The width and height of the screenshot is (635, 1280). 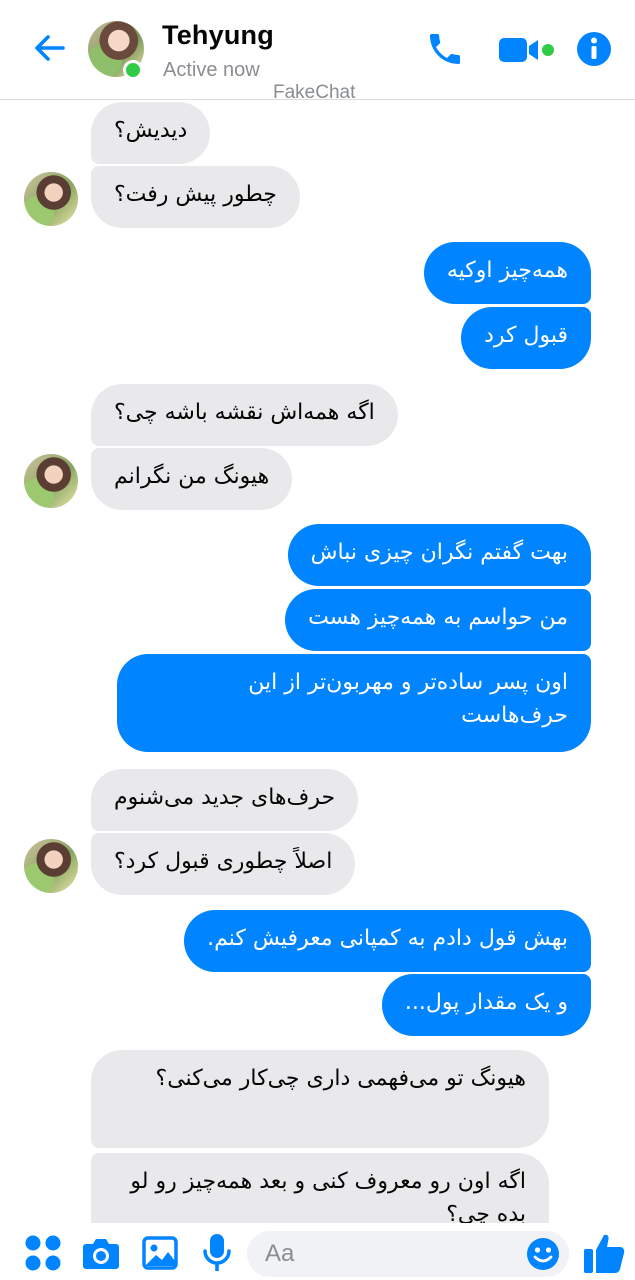 I want to click on gallery-button, so click(x=160, y=1253).